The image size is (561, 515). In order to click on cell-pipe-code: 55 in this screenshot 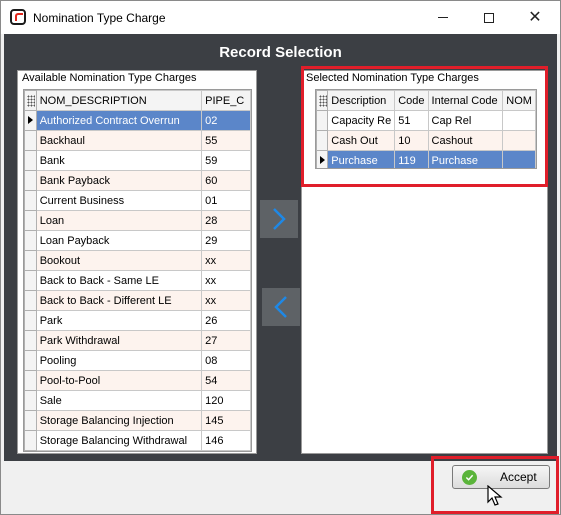, I will do `click(226, 140)`.